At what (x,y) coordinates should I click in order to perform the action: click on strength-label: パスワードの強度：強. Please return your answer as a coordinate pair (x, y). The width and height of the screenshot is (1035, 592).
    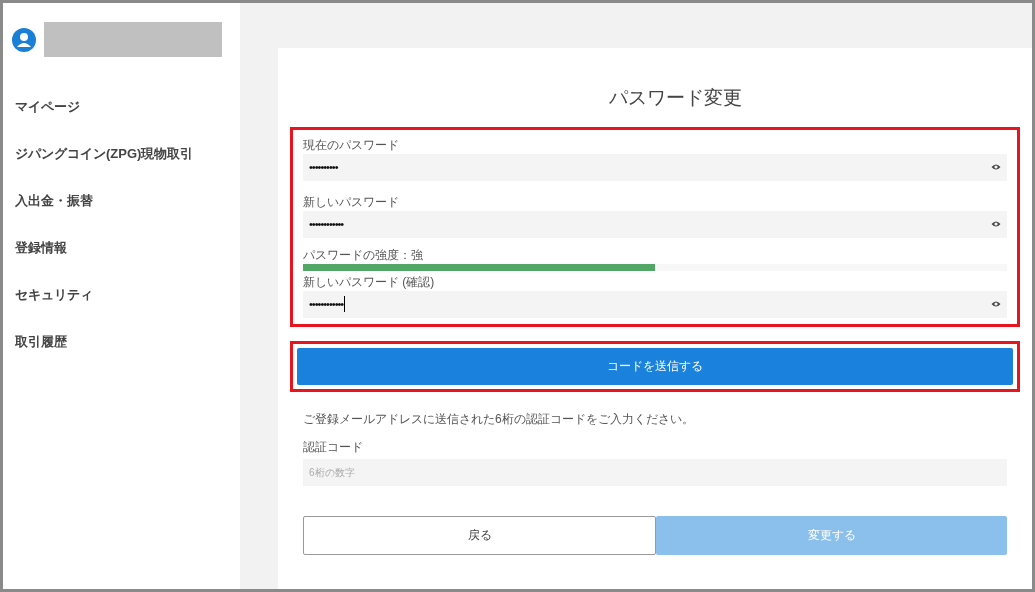
    Looking at the image, I should click on (363, 254).